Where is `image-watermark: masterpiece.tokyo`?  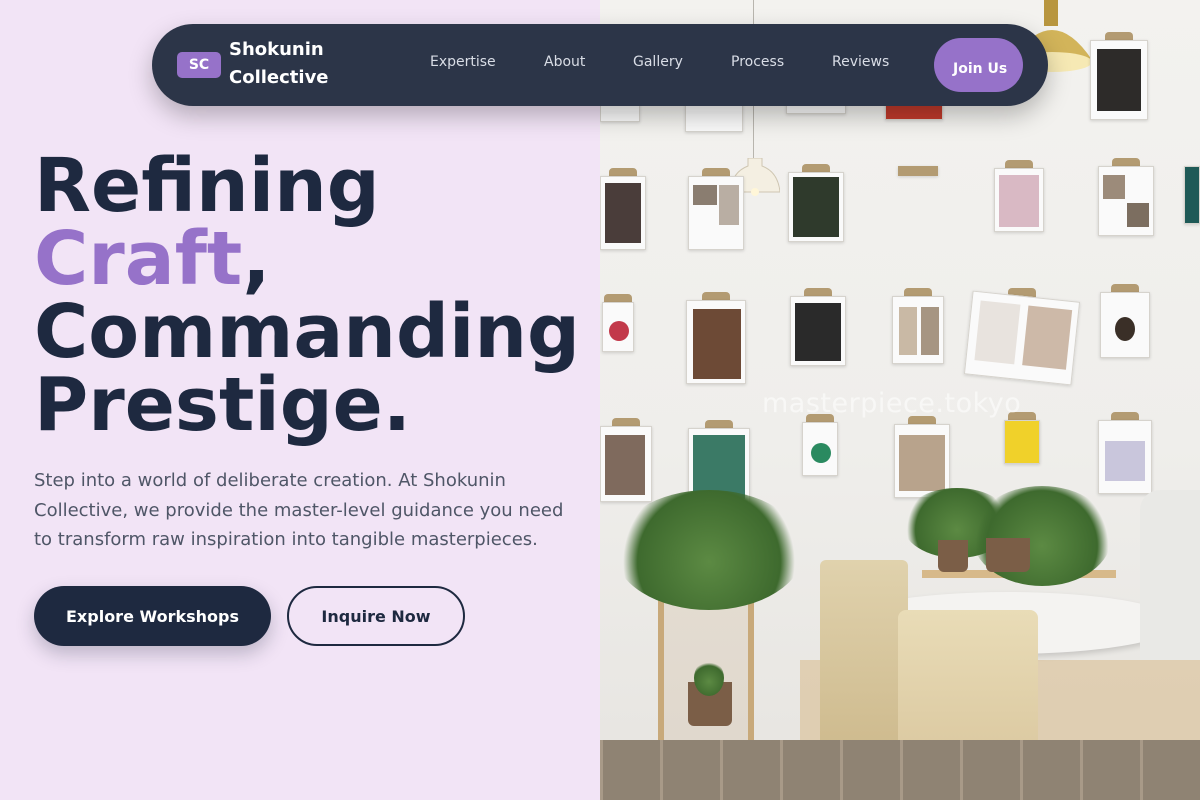 image-watermark: masterpiece.tokyo is located at coordinates (892, 403).